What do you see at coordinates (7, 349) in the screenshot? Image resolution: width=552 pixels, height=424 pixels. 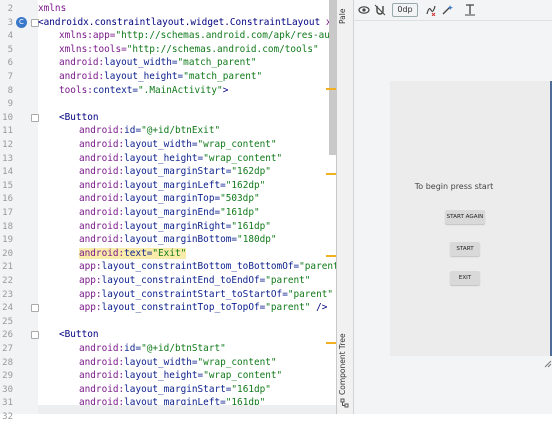 I see `line-number: 27` at bounding box center [7, 349].